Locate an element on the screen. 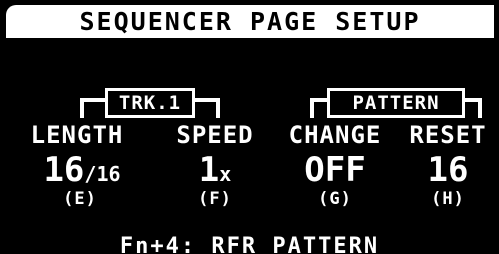  pattern-group-label: PATTERN is located at coordinates (396, 103).